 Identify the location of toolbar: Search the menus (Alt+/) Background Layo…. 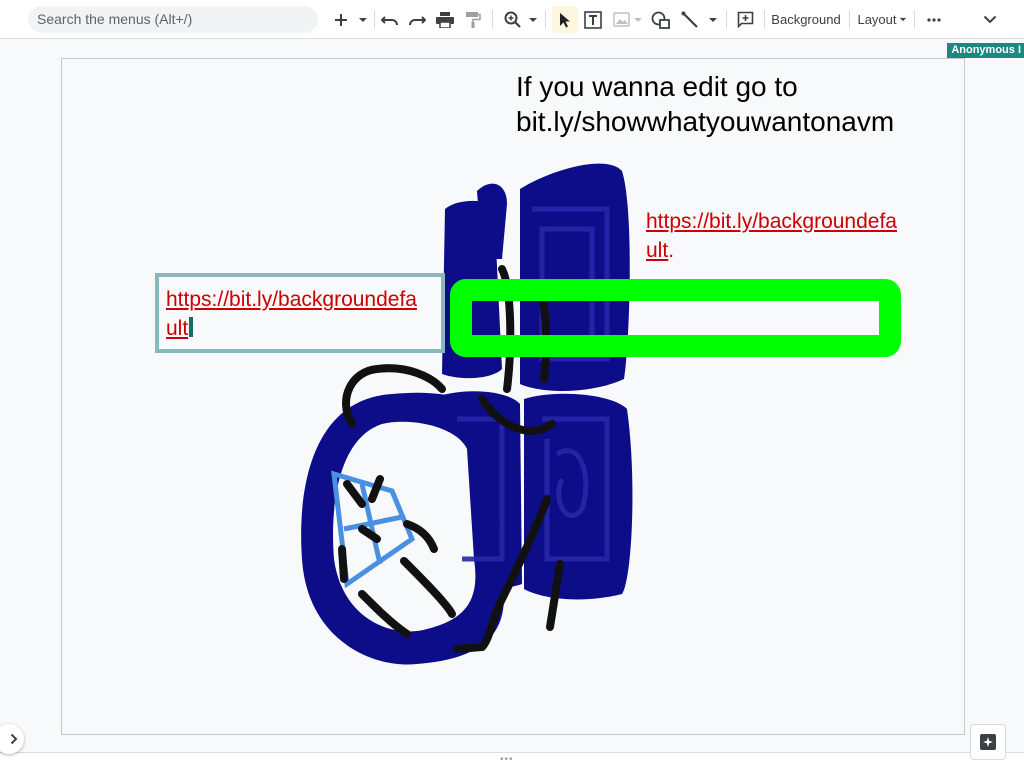
(512, 19).